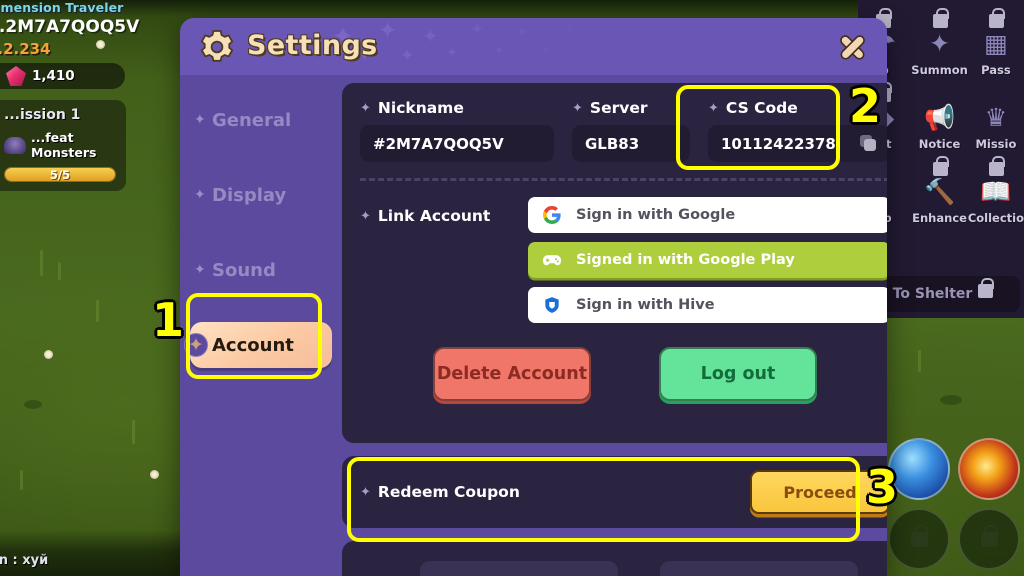  Describe the element at coordinates (939, 70) in the screenshot. I see `menu-label: Summon` at that location.